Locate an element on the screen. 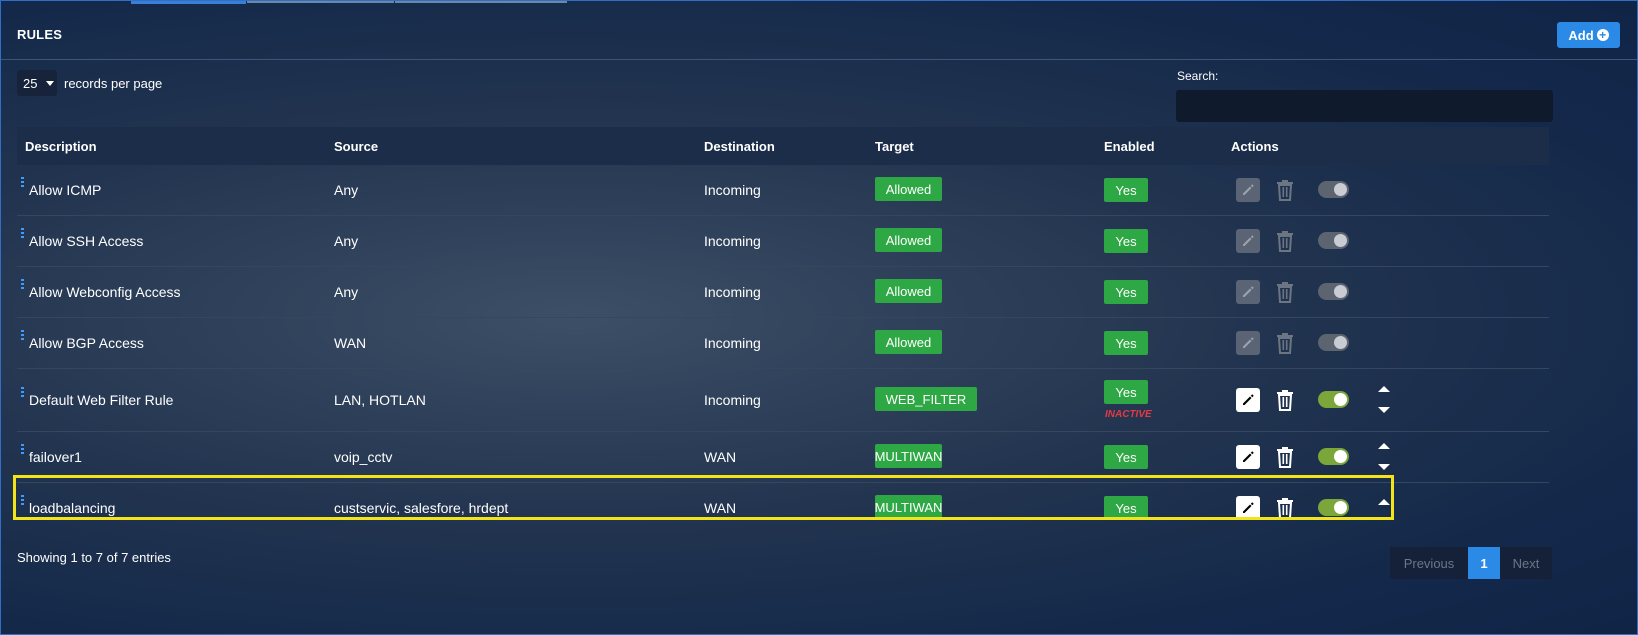  search-label: Search: is located at coordinates (1198, 76).